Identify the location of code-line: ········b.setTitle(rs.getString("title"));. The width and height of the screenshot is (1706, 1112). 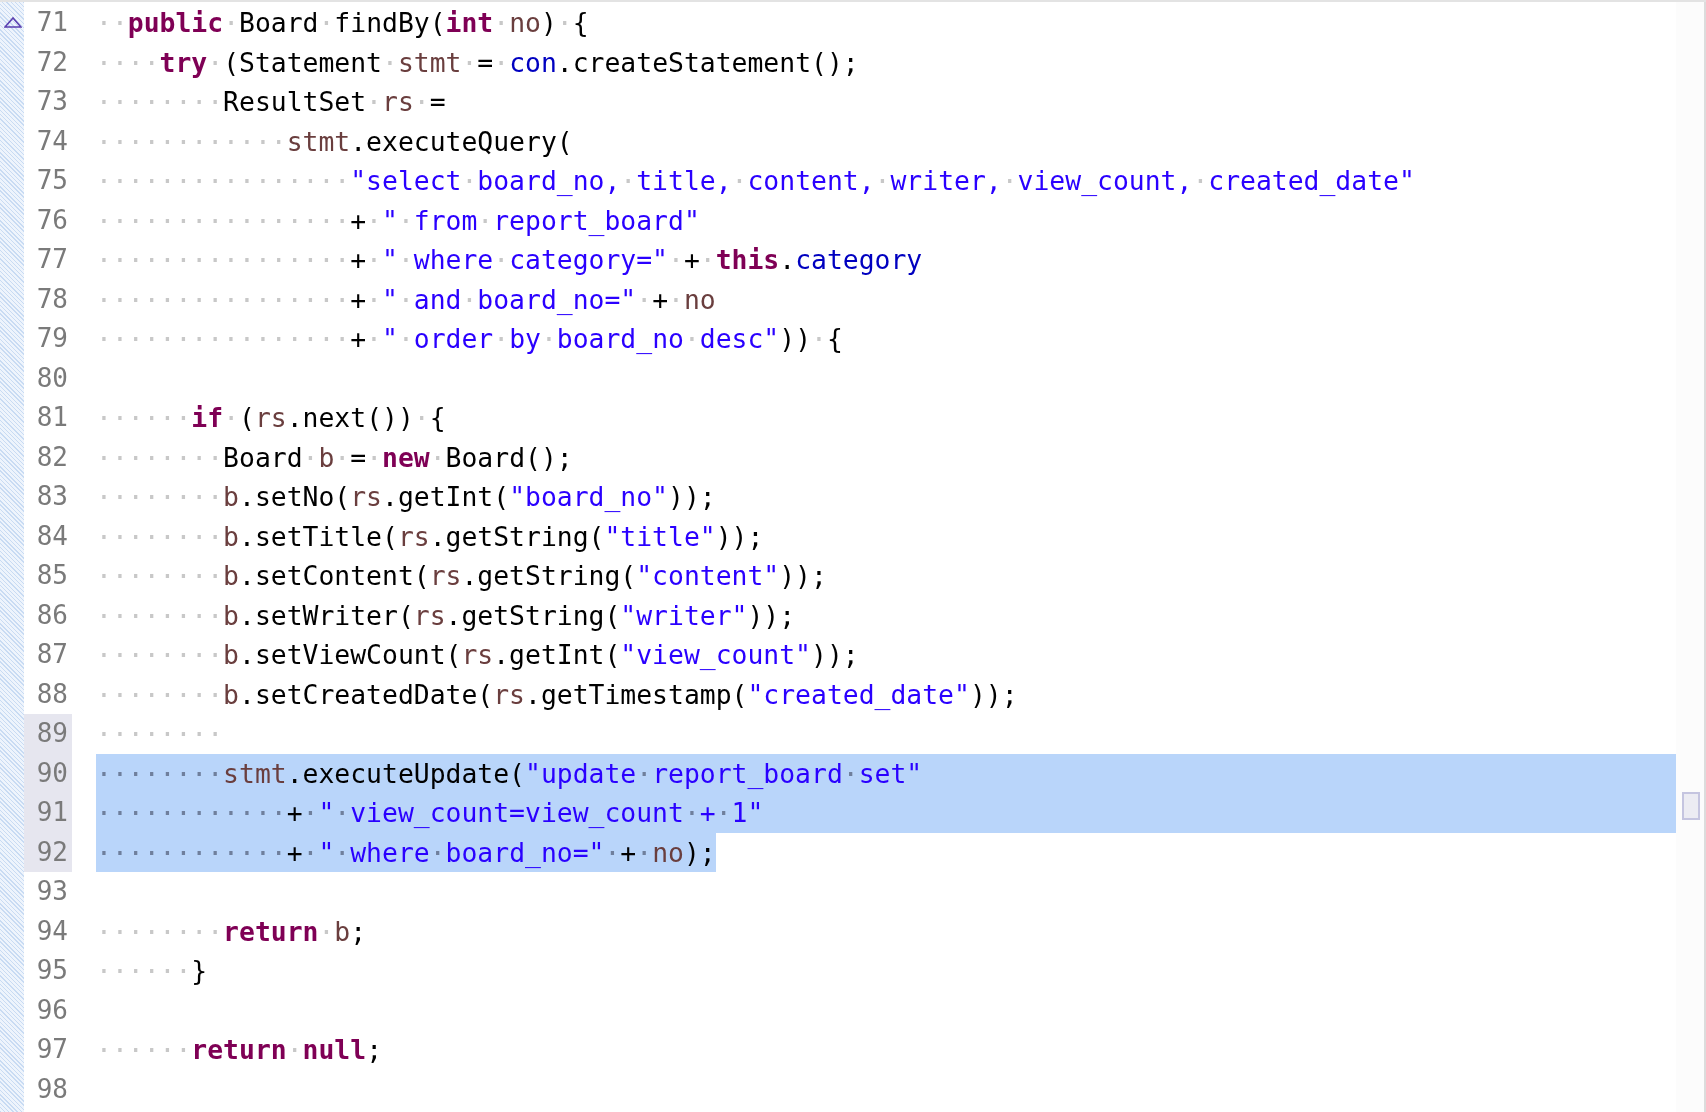
(430, 536).